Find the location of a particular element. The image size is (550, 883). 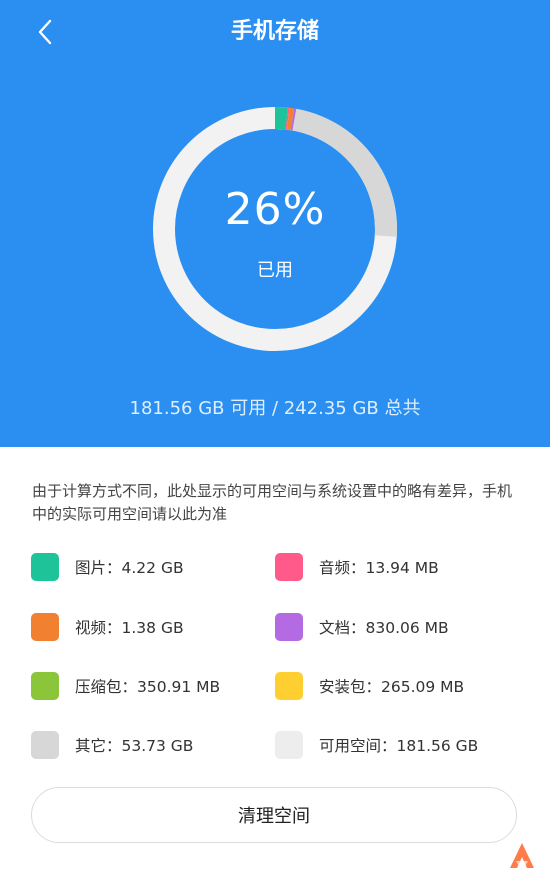

legend-item: 文档：830.06 MB is located at coordinates (362, 627).